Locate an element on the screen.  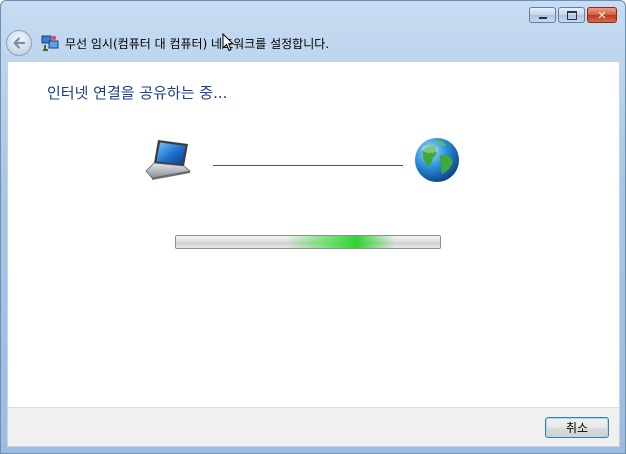
wireless-network-icon is located at coordinates (50, 43).